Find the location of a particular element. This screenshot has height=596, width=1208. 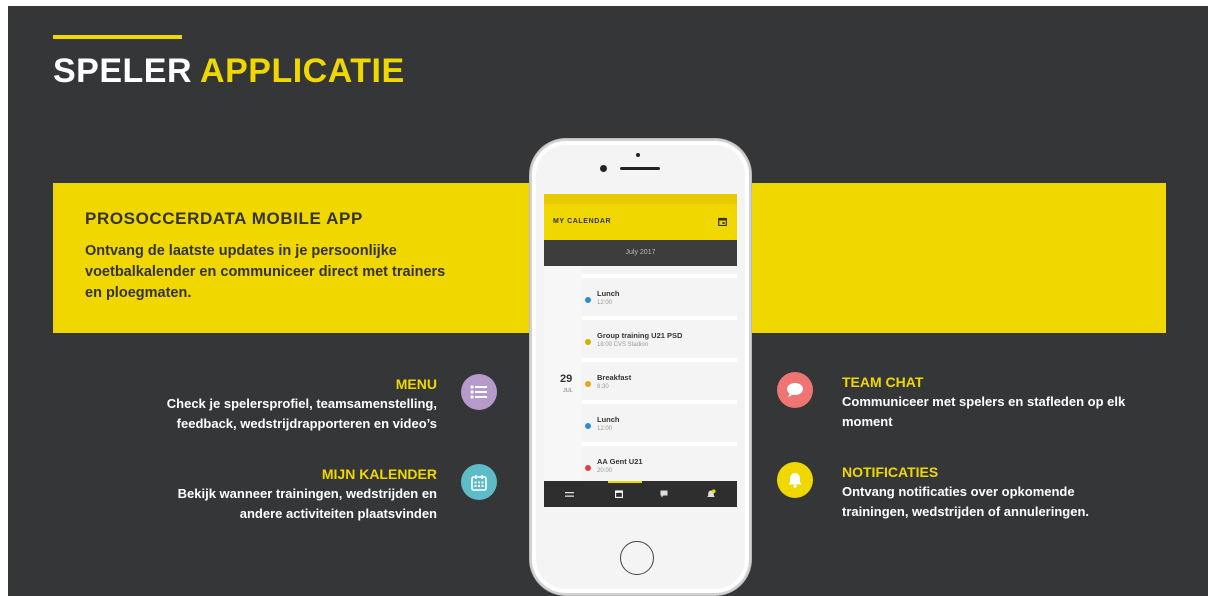

notificaties-feature-title: NOTIFICATIES is located at coordinates (890, 472).